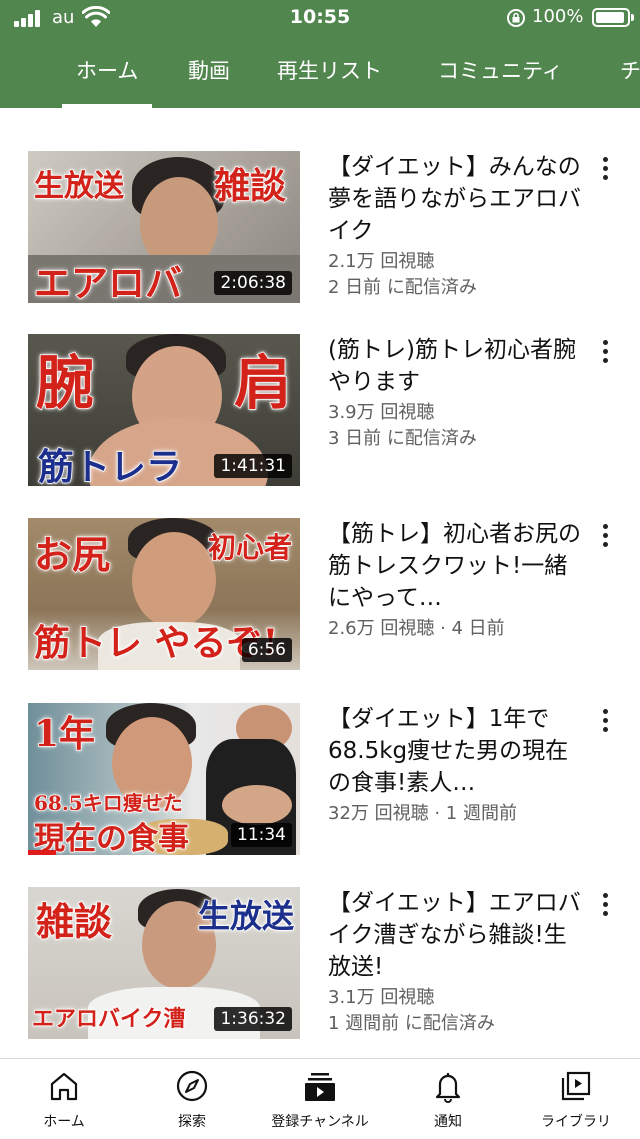 Image resolution: width=640 pixels, height=1139 pixels. Describe the element at coordinates (381, 261) in the screenshot. I see `video-views: 2.1万 回視聴` at that location.